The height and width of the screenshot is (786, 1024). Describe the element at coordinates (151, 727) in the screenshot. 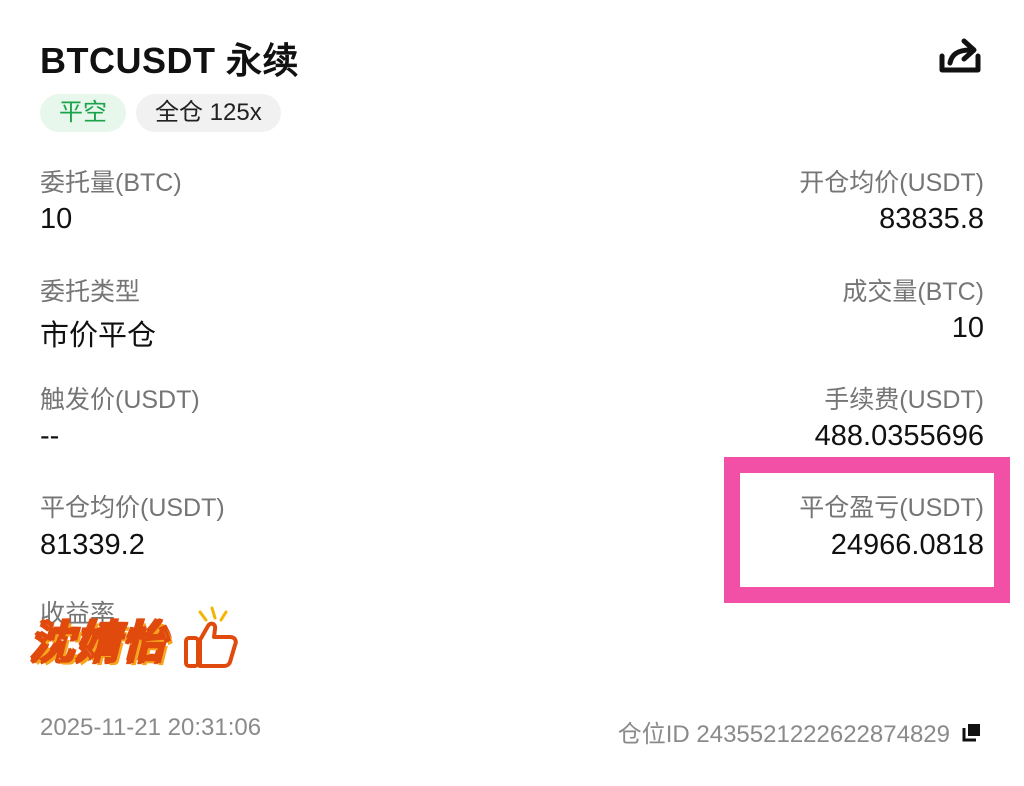

I see `timestamp: 2025-11-21 20:31:06` at that location.